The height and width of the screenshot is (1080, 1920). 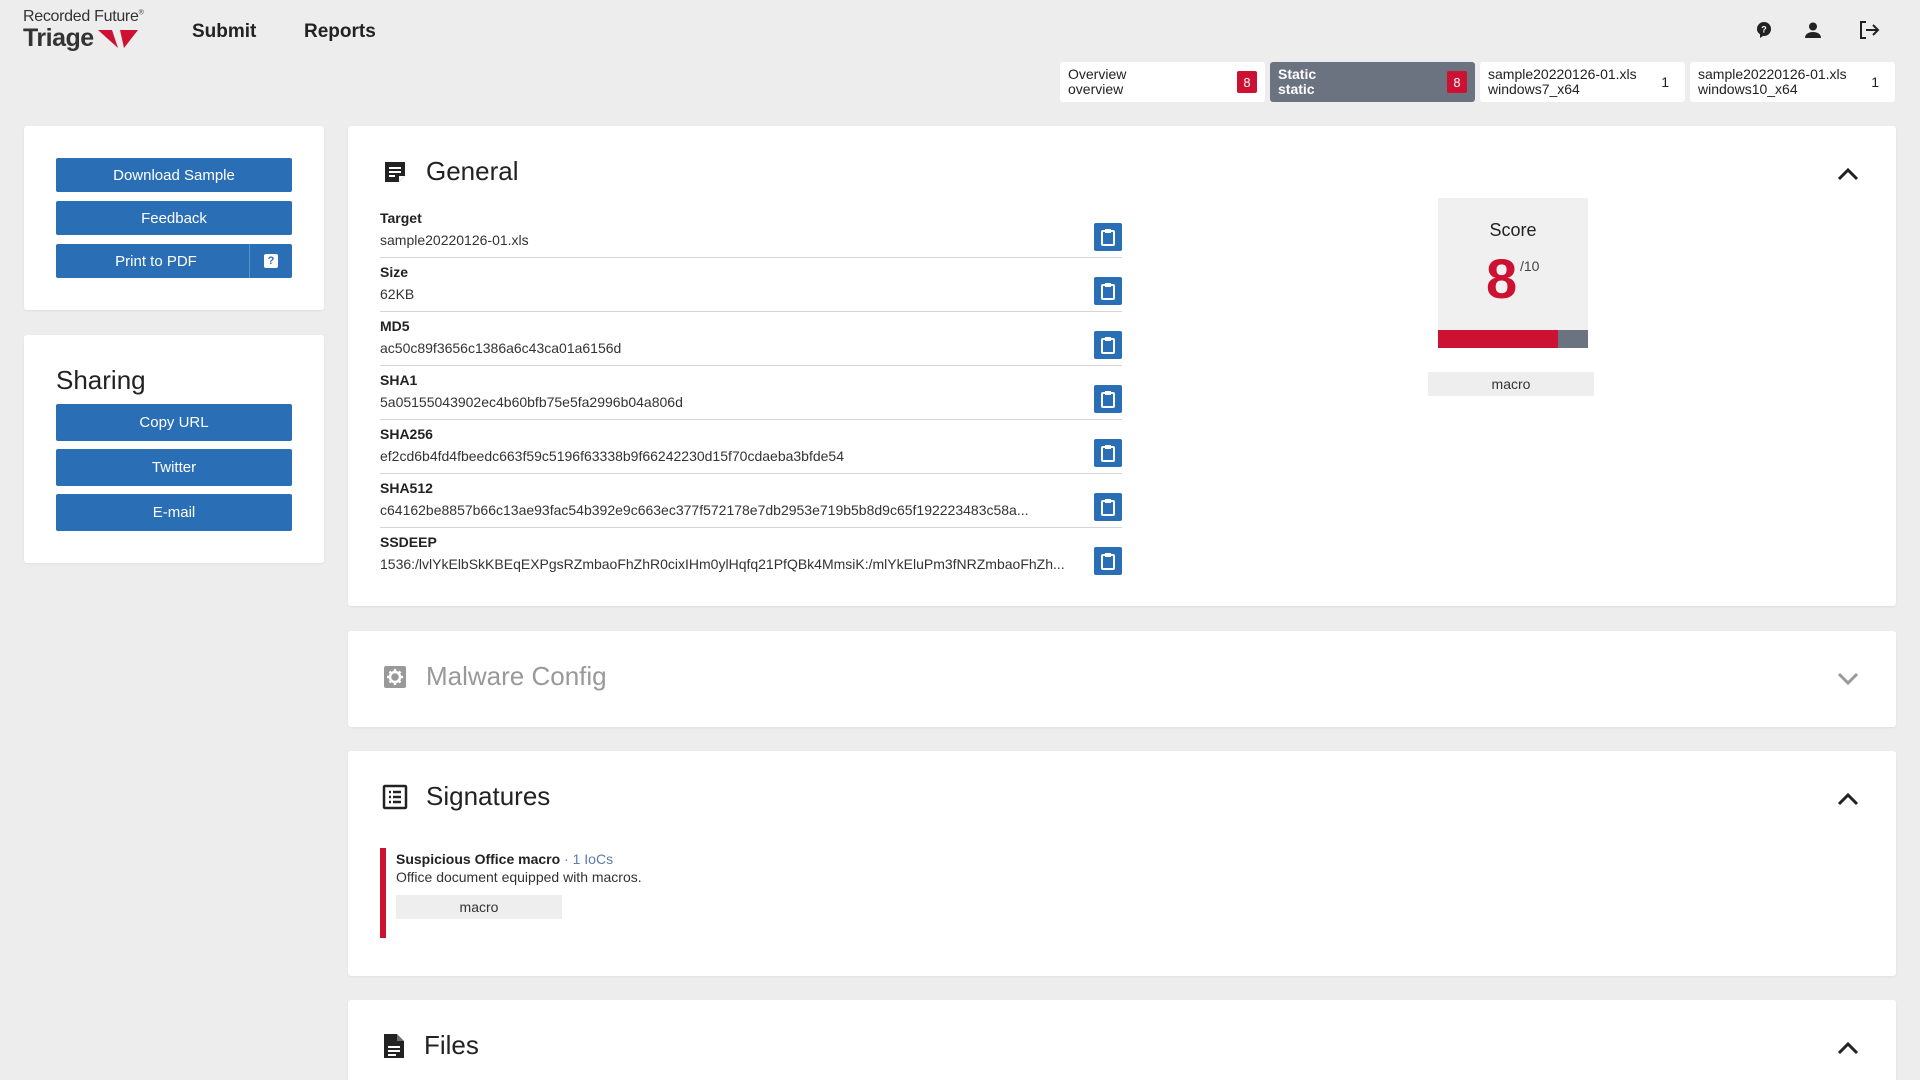 What do you see at coordinates (406, 488) in the screenshot?
I see `property-label: SHA512` at bounding box center [406, 488].